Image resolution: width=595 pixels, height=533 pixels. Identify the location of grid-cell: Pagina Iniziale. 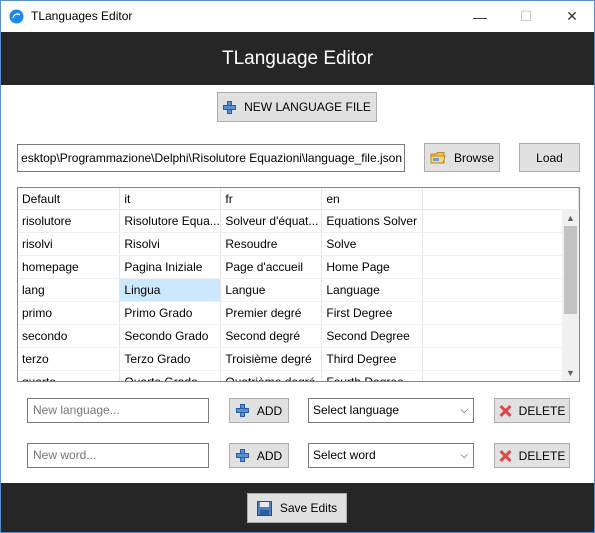
(170, 267).